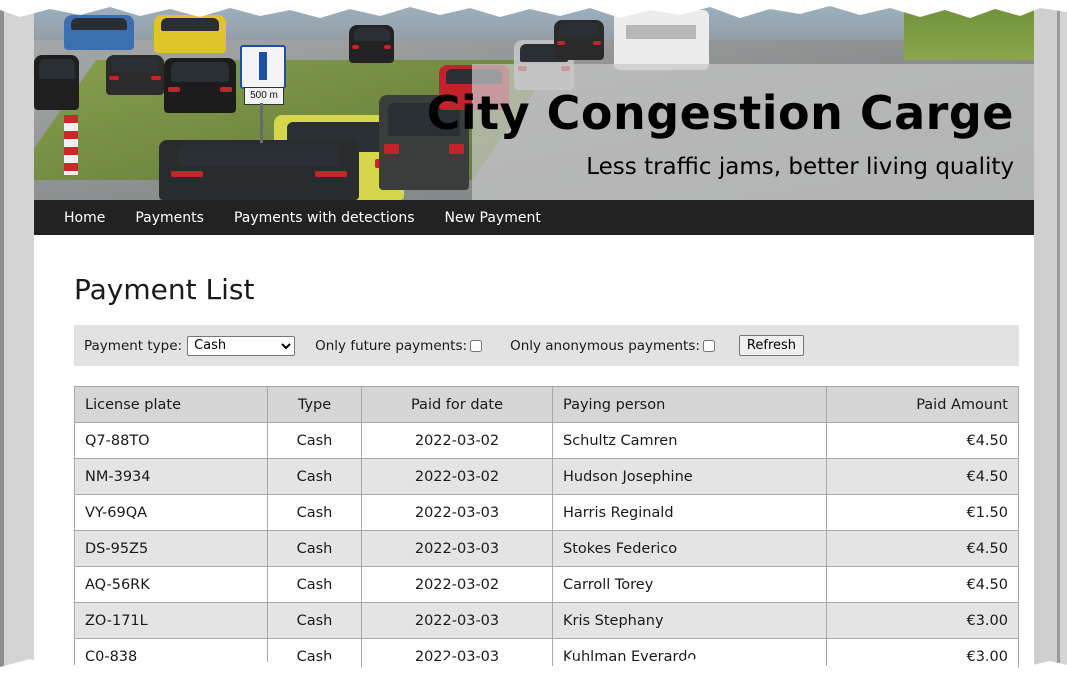  I want to click on cell-paying-person: Kris Stephany, so click(689, 620).